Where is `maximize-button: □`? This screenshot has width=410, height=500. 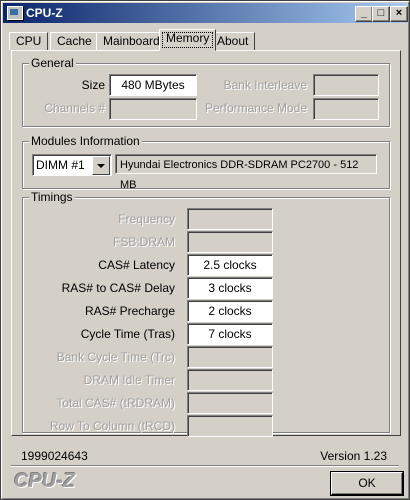
maximize-button: □ is located at coordinates (381, 14).